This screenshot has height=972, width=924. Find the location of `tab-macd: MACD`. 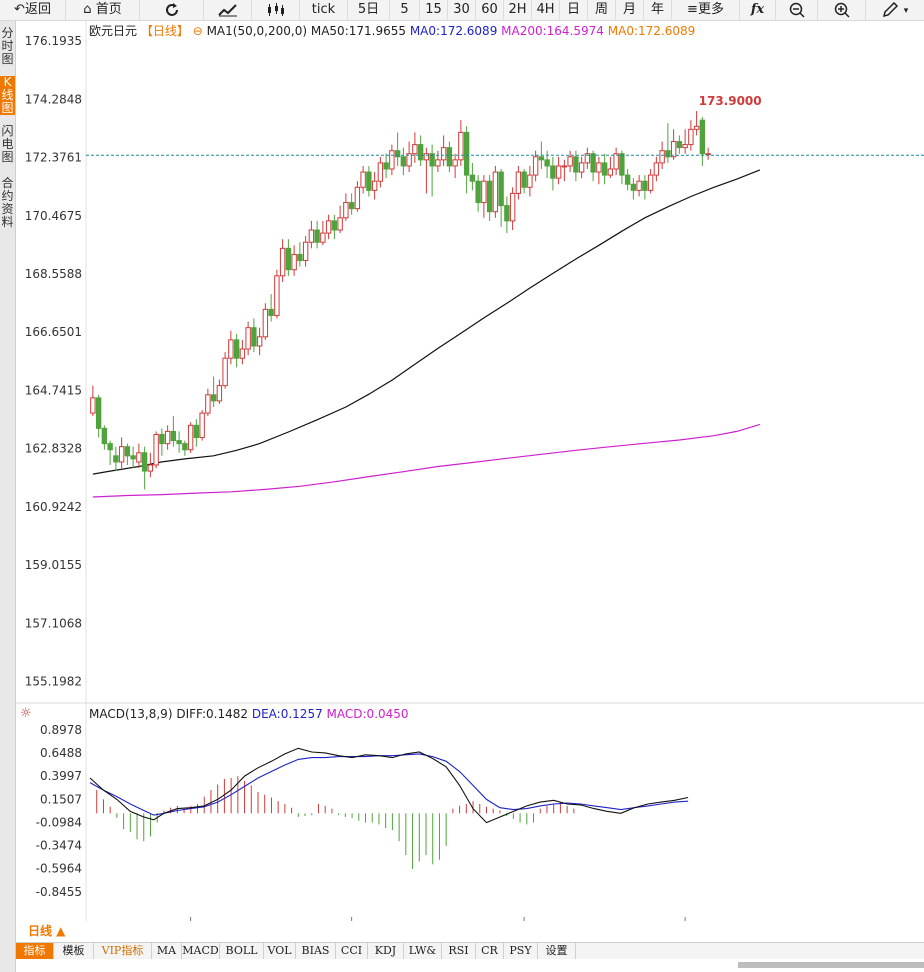

tab-macd: MACD is located at coordinates (201, 951).